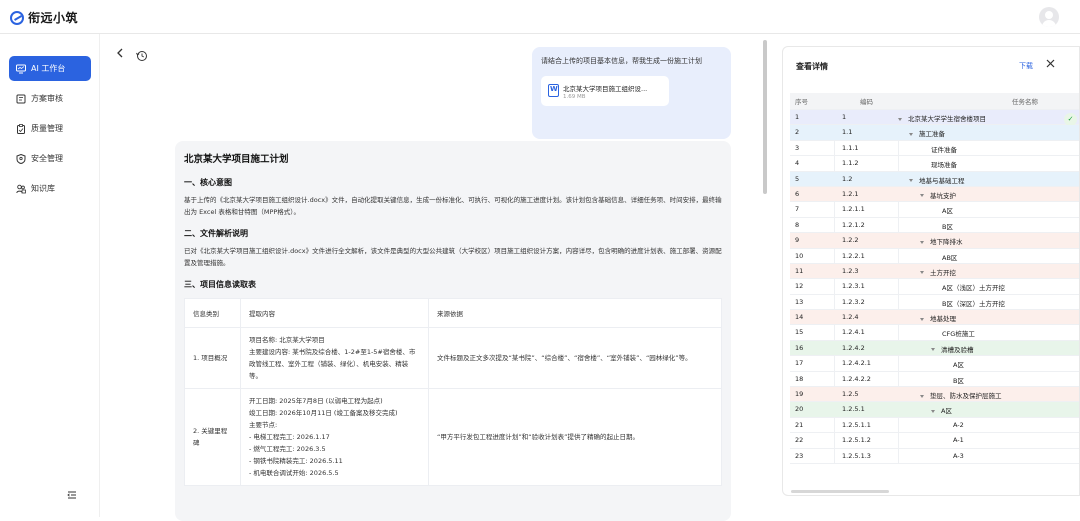 This screenshot has width=1080, height=521. What do you see at coordinates (850, 240) in the screenshot?
I see `task-row-code: 1.2.2` at bounding box center [850, 240].